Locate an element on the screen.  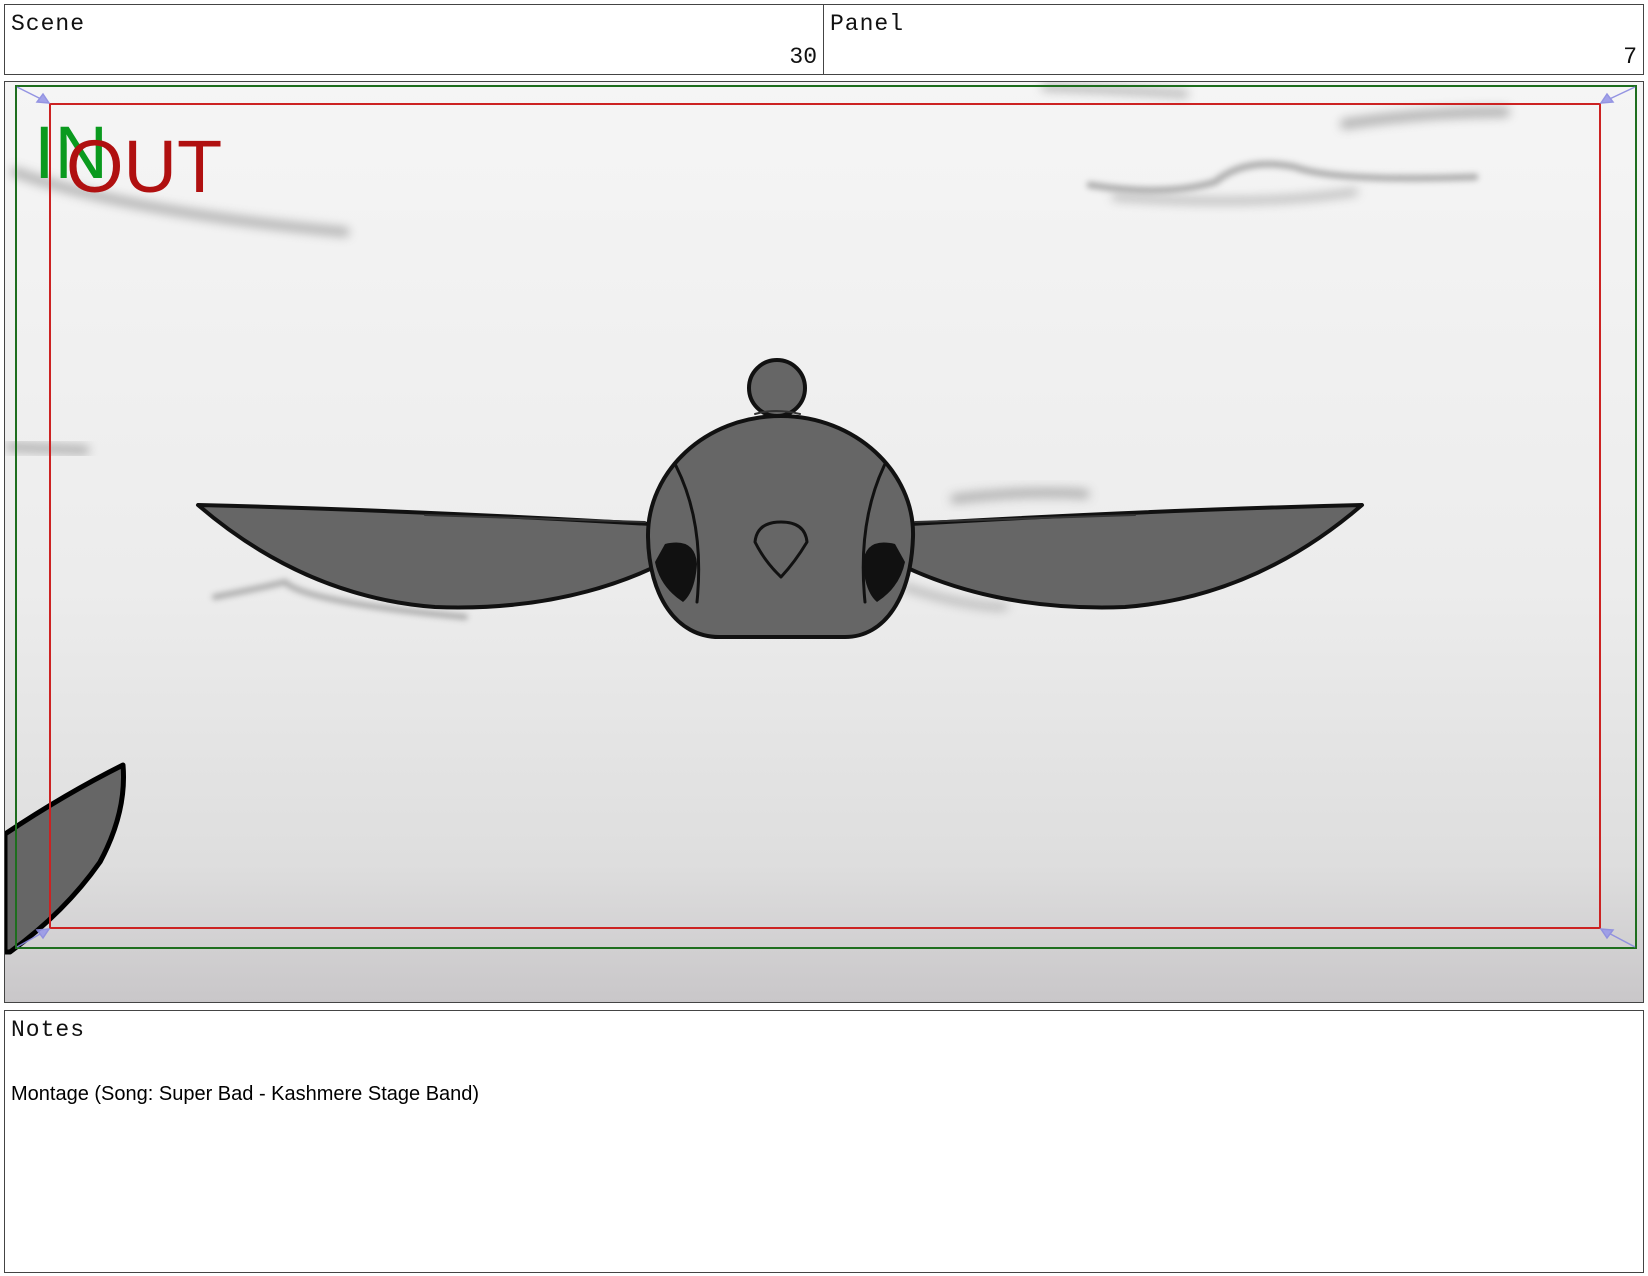
panel-number: 7 is located at coordinates (1630, 57).